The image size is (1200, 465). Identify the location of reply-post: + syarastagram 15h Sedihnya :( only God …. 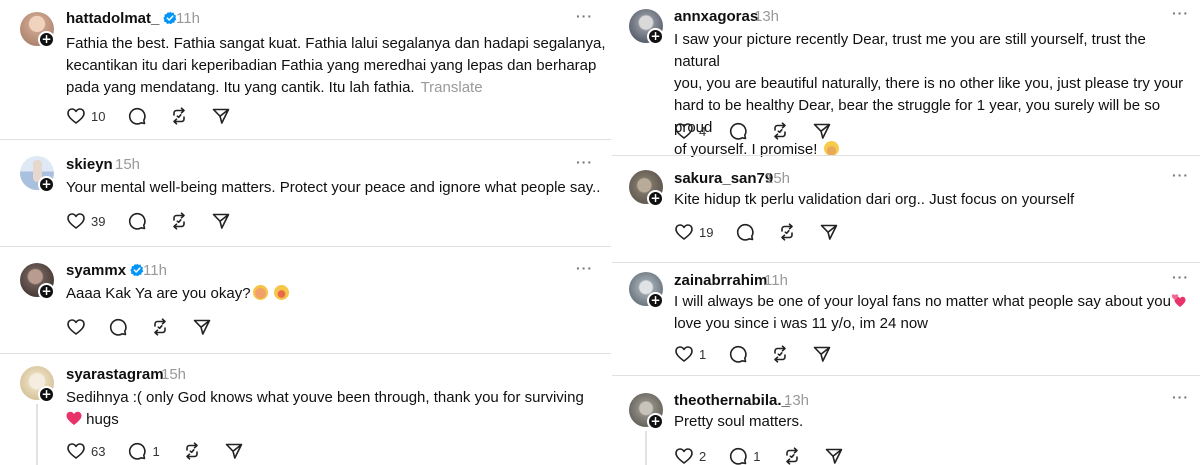
(306, 409).